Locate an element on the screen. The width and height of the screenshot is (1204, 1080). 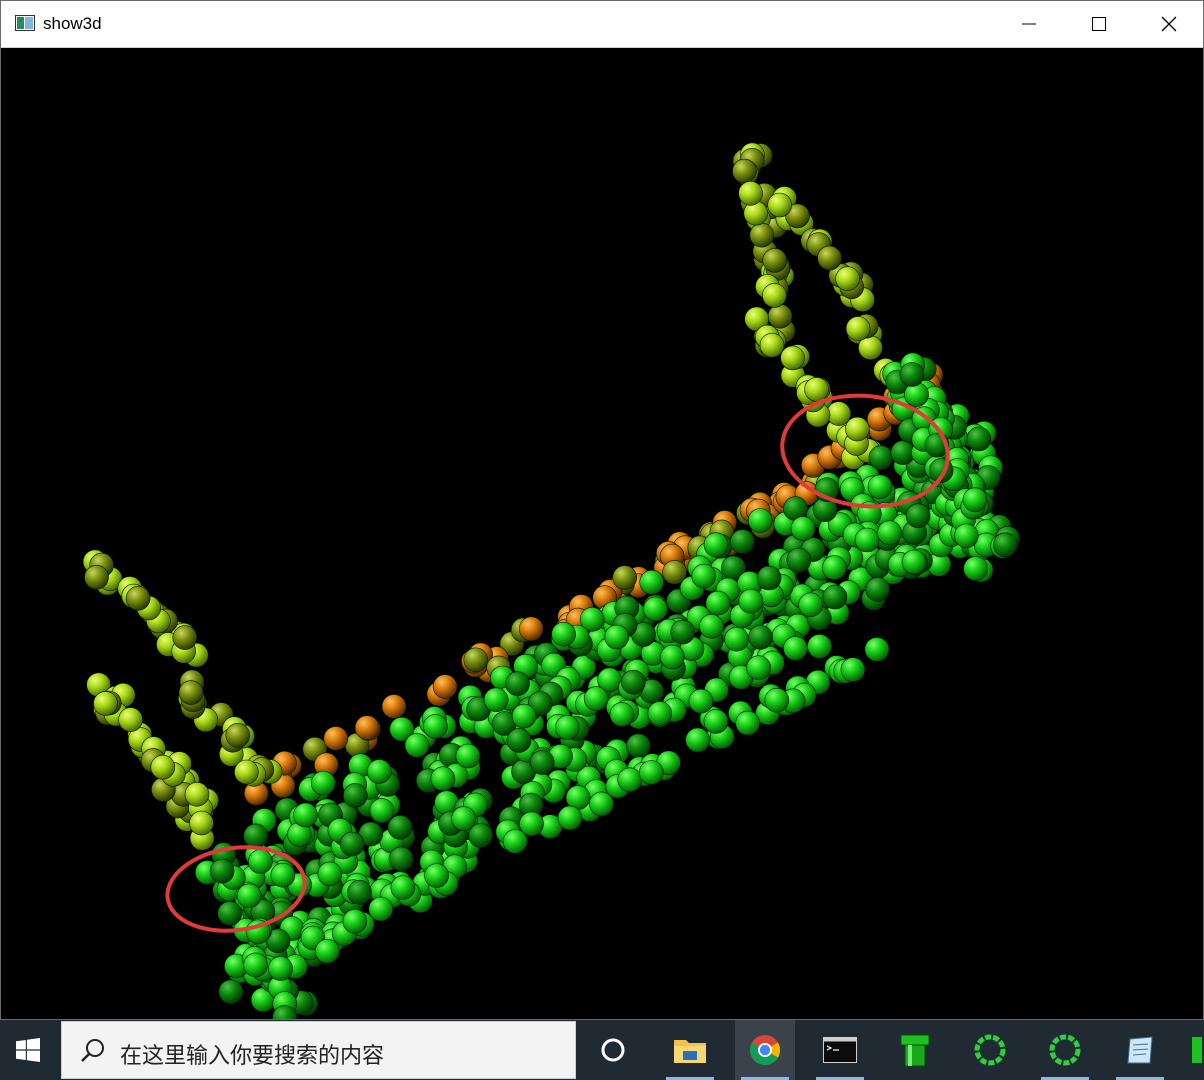
green-pipe-icon is located at coordinates (915, 1050).